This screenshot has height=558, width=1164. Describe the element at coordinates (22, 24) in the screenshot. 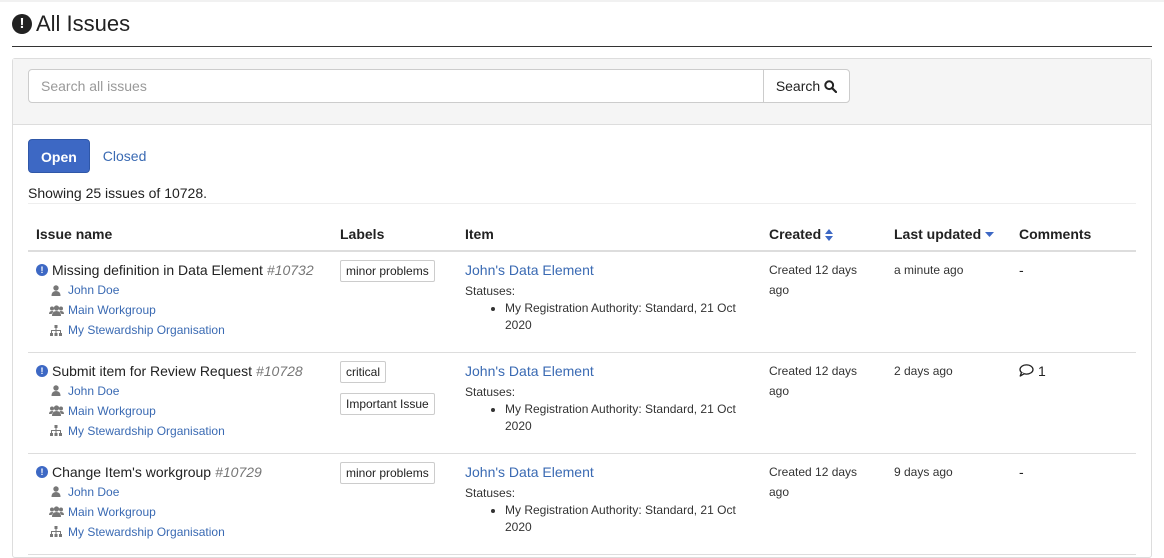

I see `exclamation-circle-icon: !` at that location.